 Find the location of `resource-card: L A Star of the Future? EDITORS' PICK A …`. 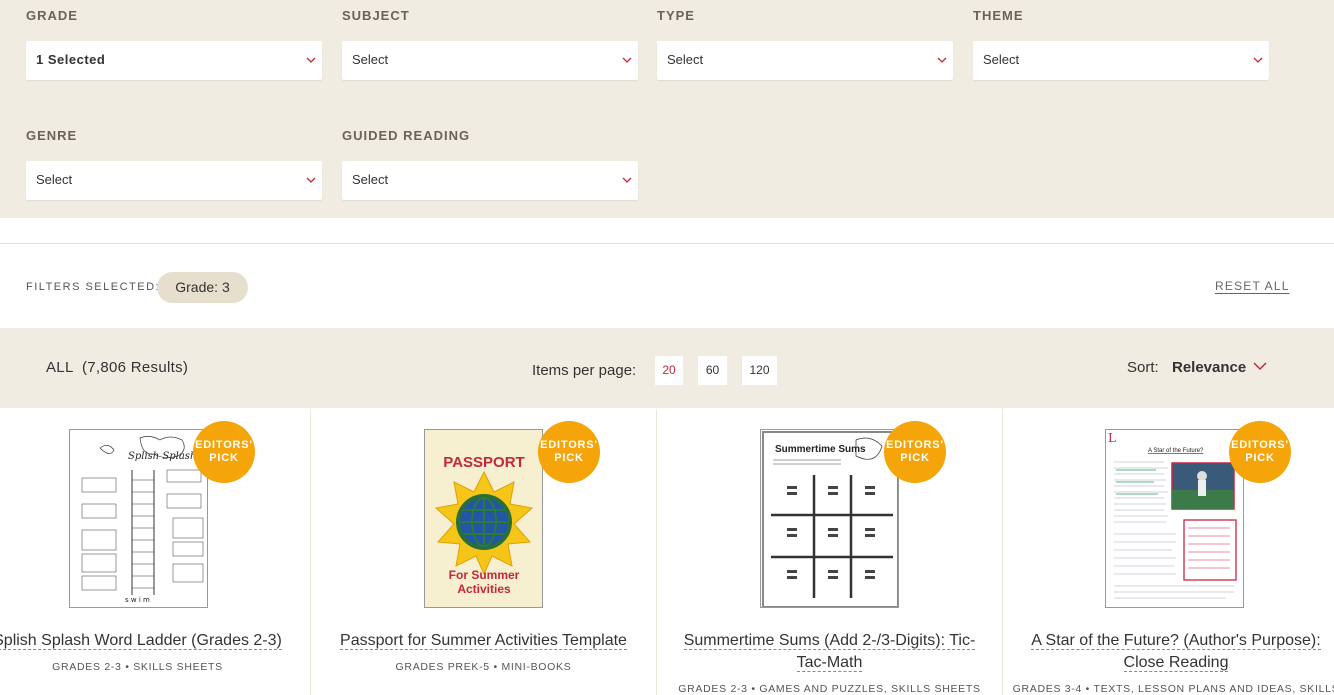

resource-card: L A Star of the Future? EDITORS' PICK A … is located at coordinates (1168, 552).